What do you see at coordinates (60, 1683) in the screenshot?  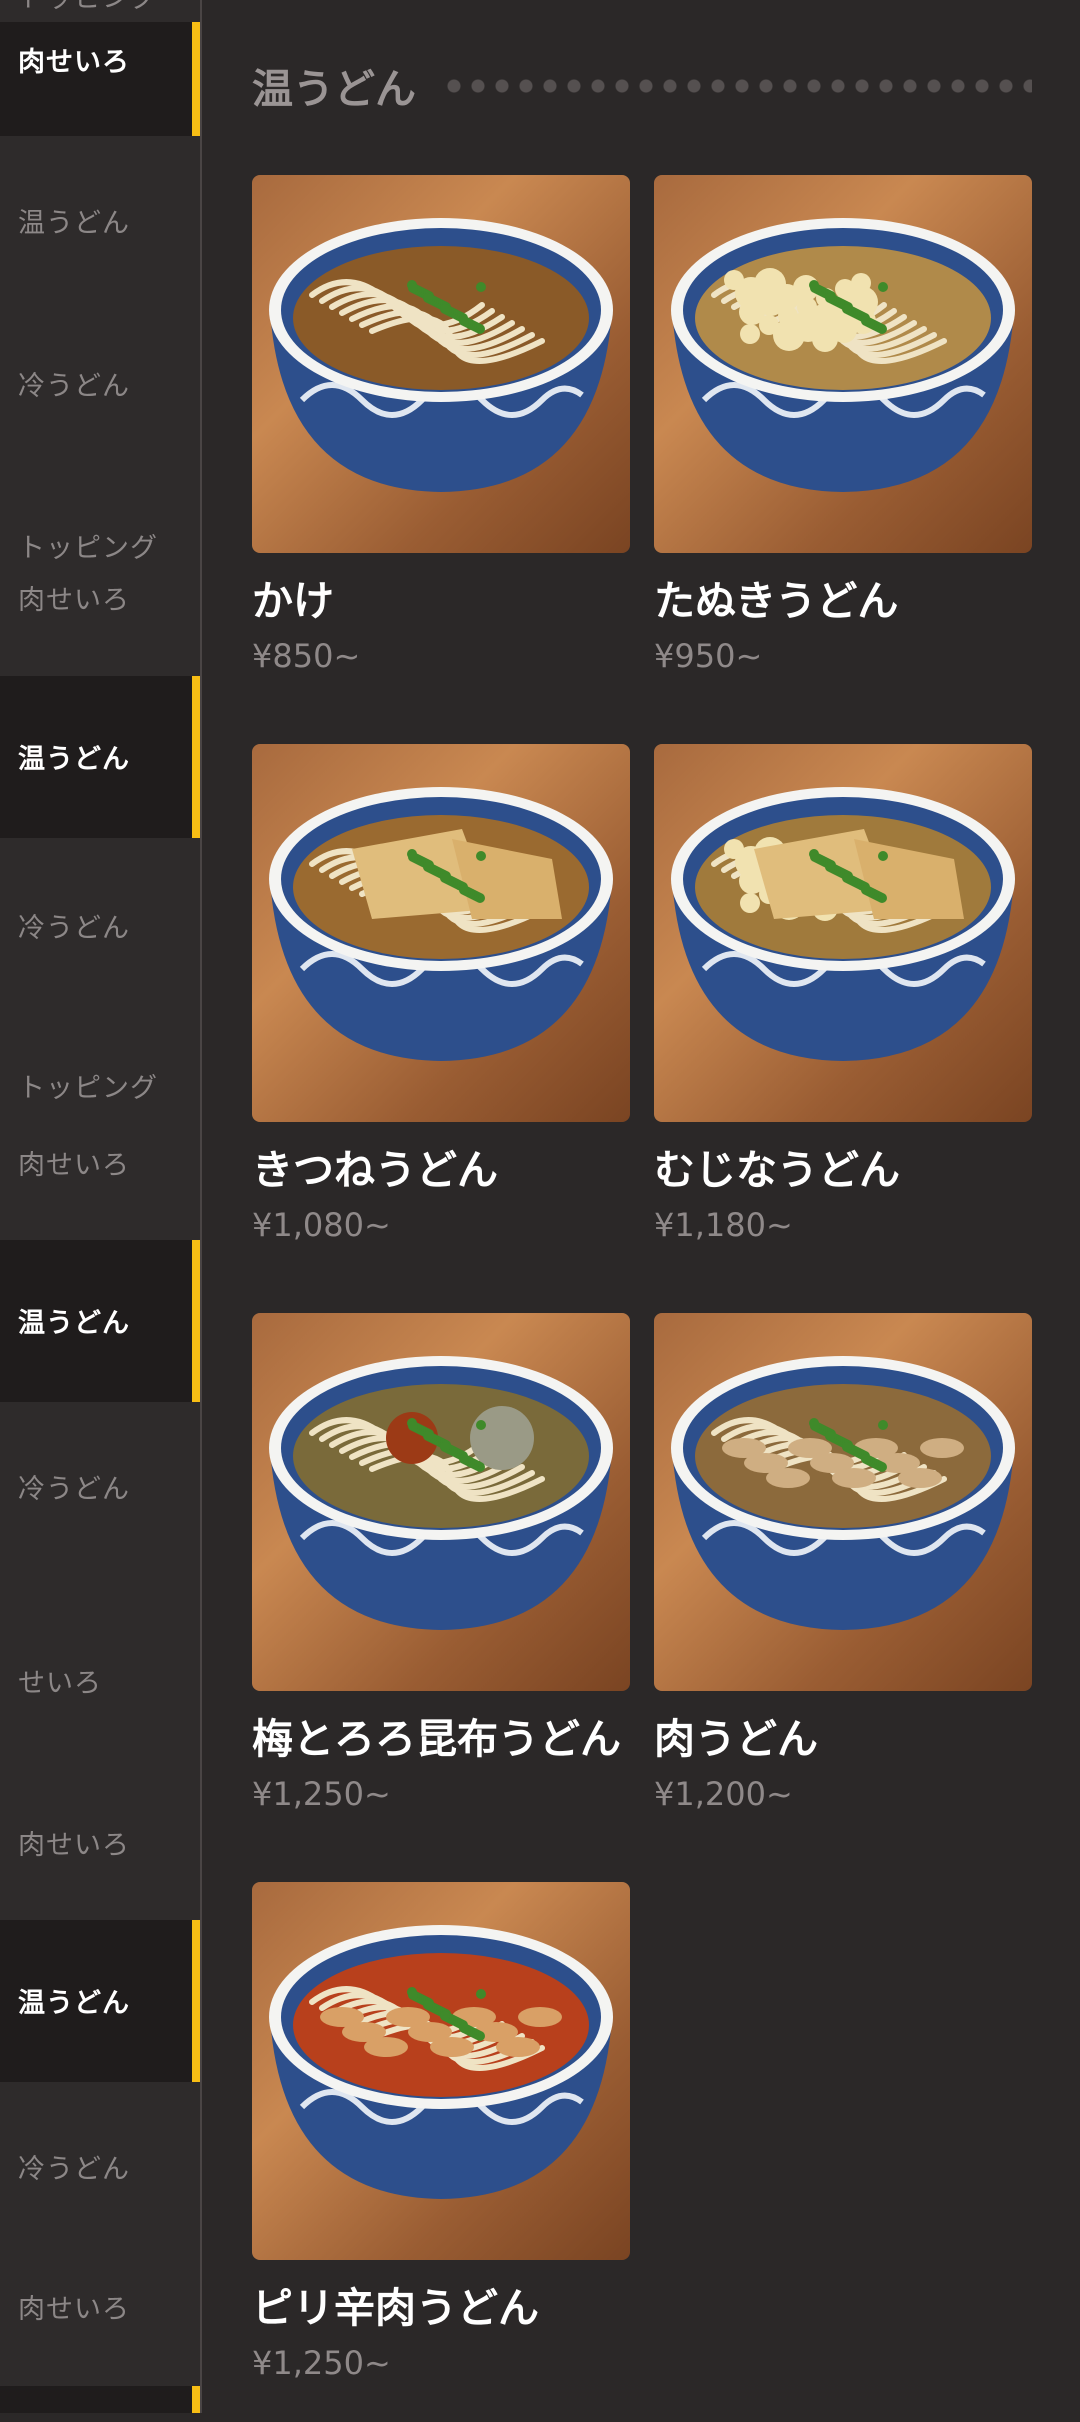 I see `sidebar-item-label: せいろ` at bounding box center [60, 1683].